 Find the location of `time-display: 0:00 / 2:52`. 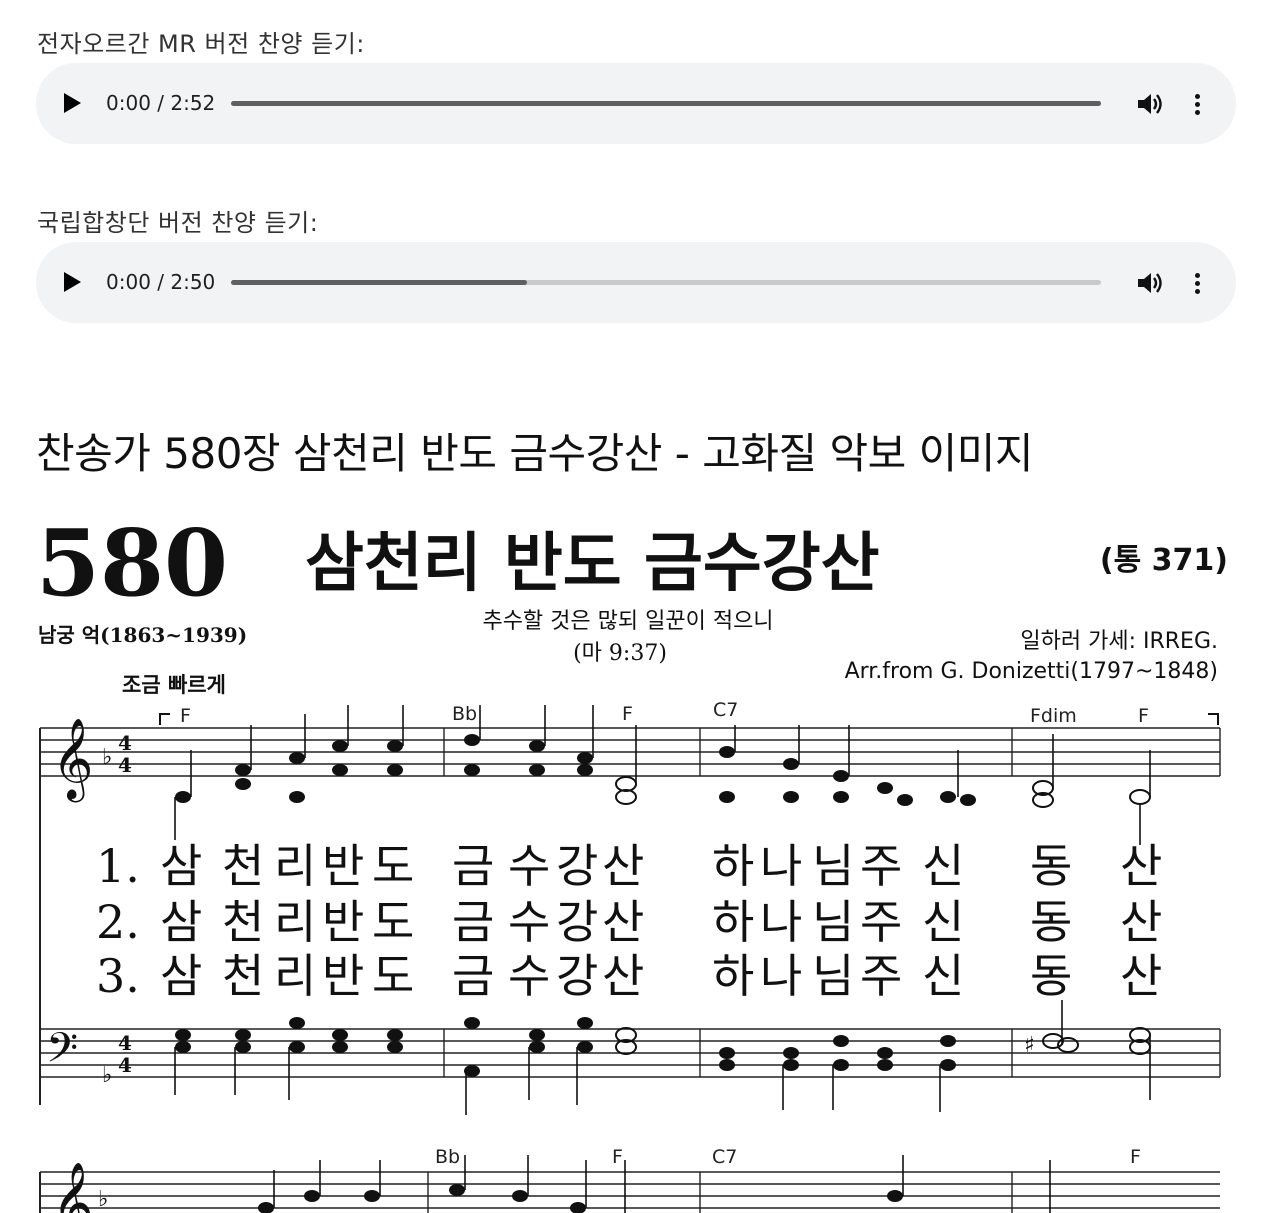

time-display: 0:00 / 2:52 is located at coordinates (161, 103).